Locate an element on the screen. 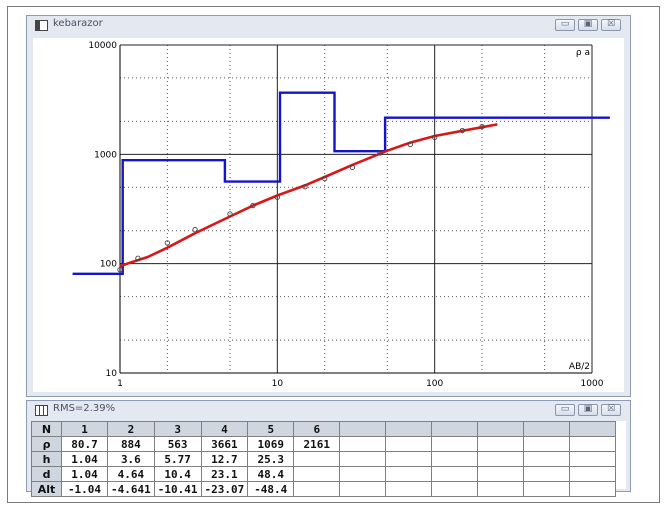 The image size is (665, 508). table-cell: 48.4 is located at coordinates (271, 474).